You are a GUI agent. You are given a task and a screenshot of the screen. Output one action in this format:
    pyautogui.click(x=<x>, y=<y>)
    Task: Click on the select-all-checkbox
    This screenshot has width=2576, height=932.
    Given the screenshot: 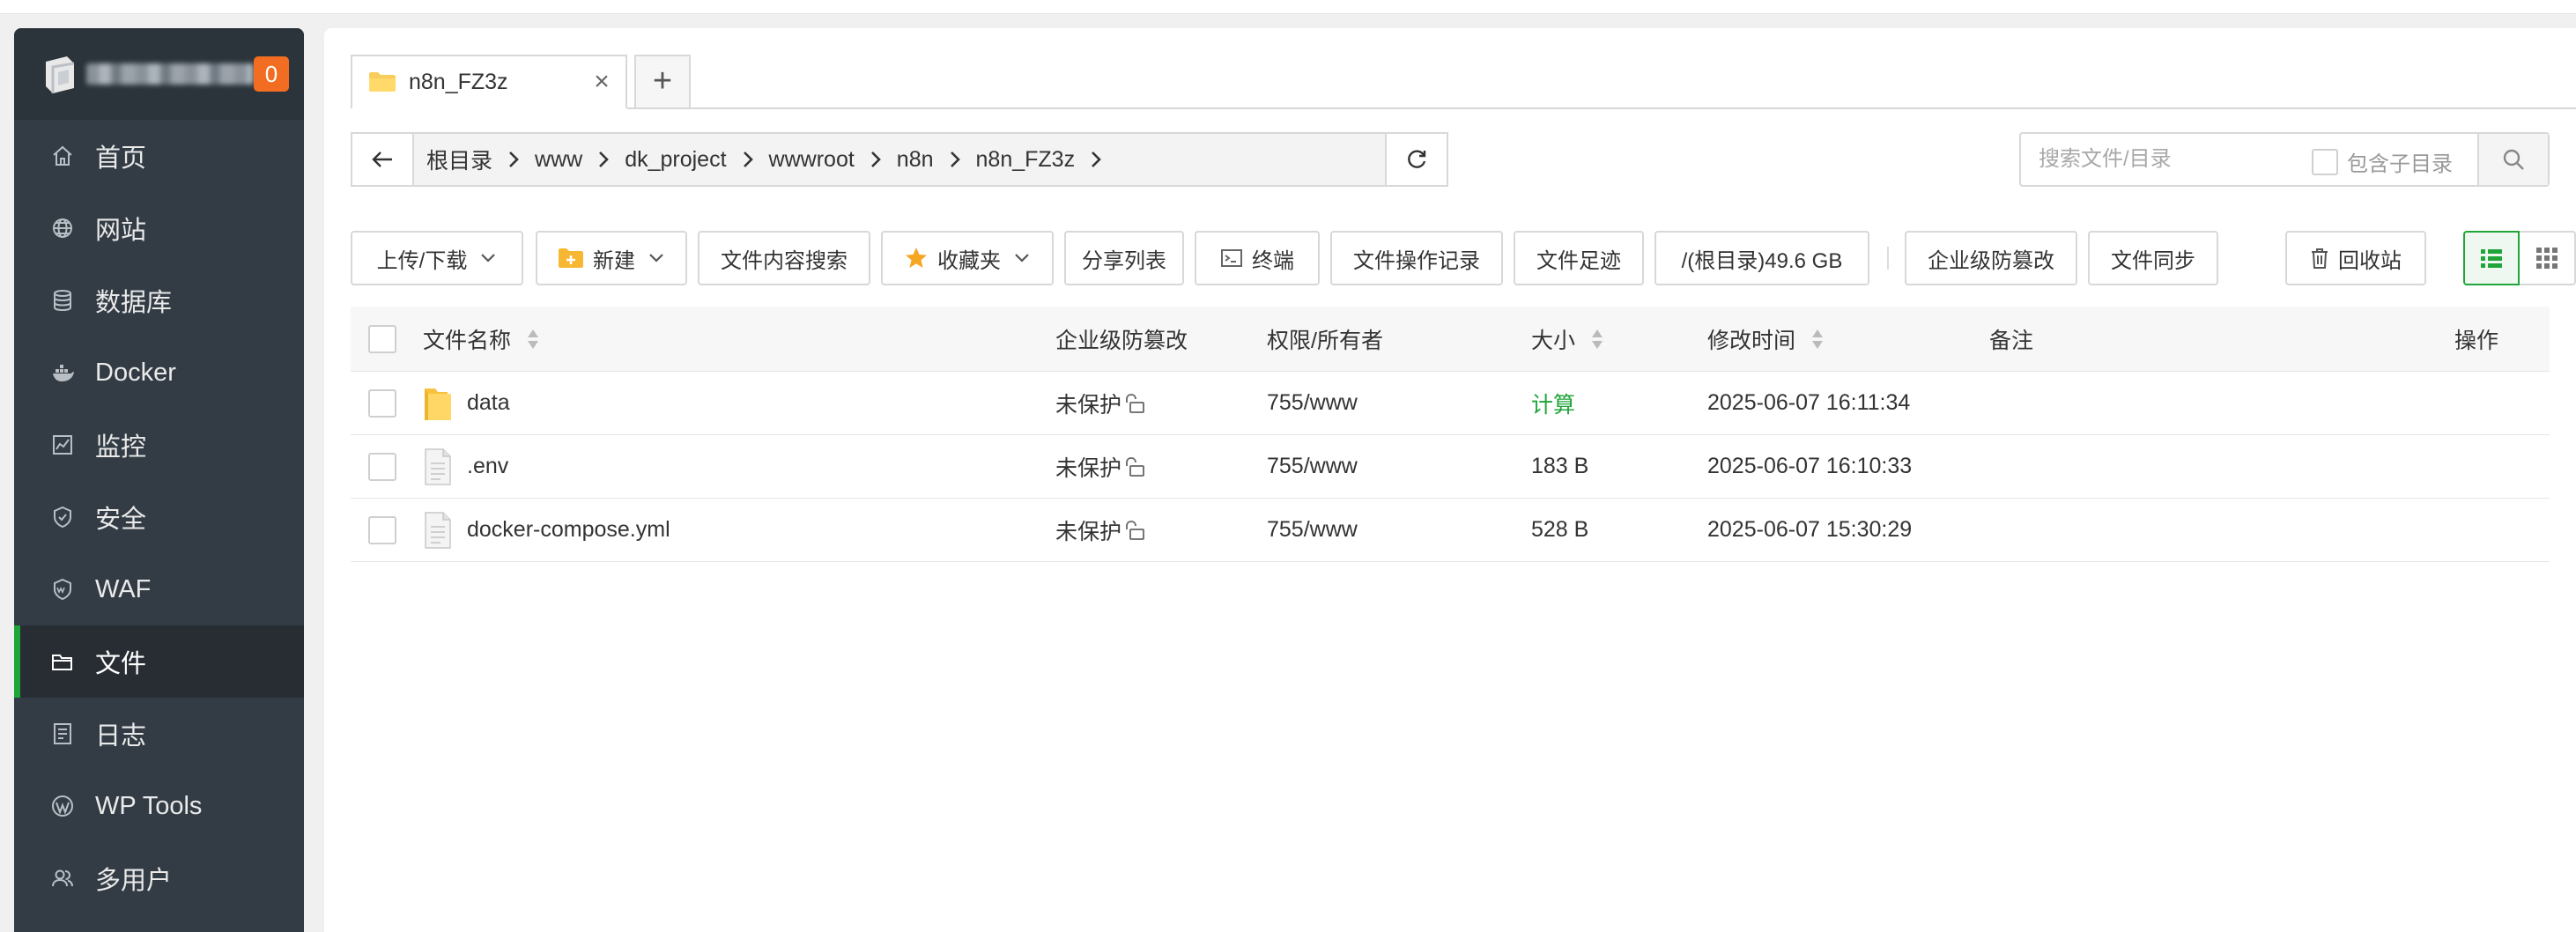 What is the action you would take?
    pyautogui.click(x=382, y=339)
    